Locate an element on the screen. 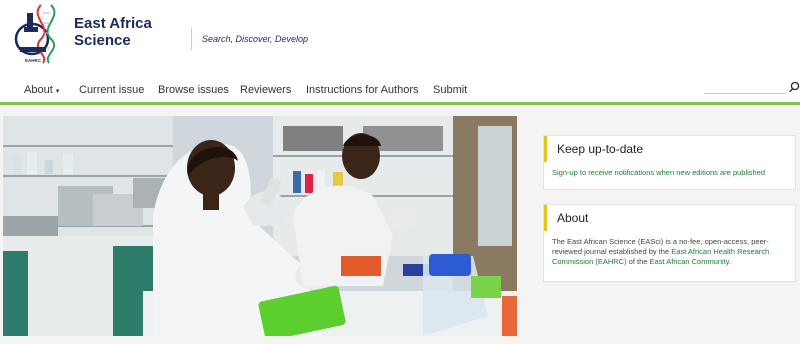  nav-item-browse-issues: Browse issues is located at coordinates (193, 90).